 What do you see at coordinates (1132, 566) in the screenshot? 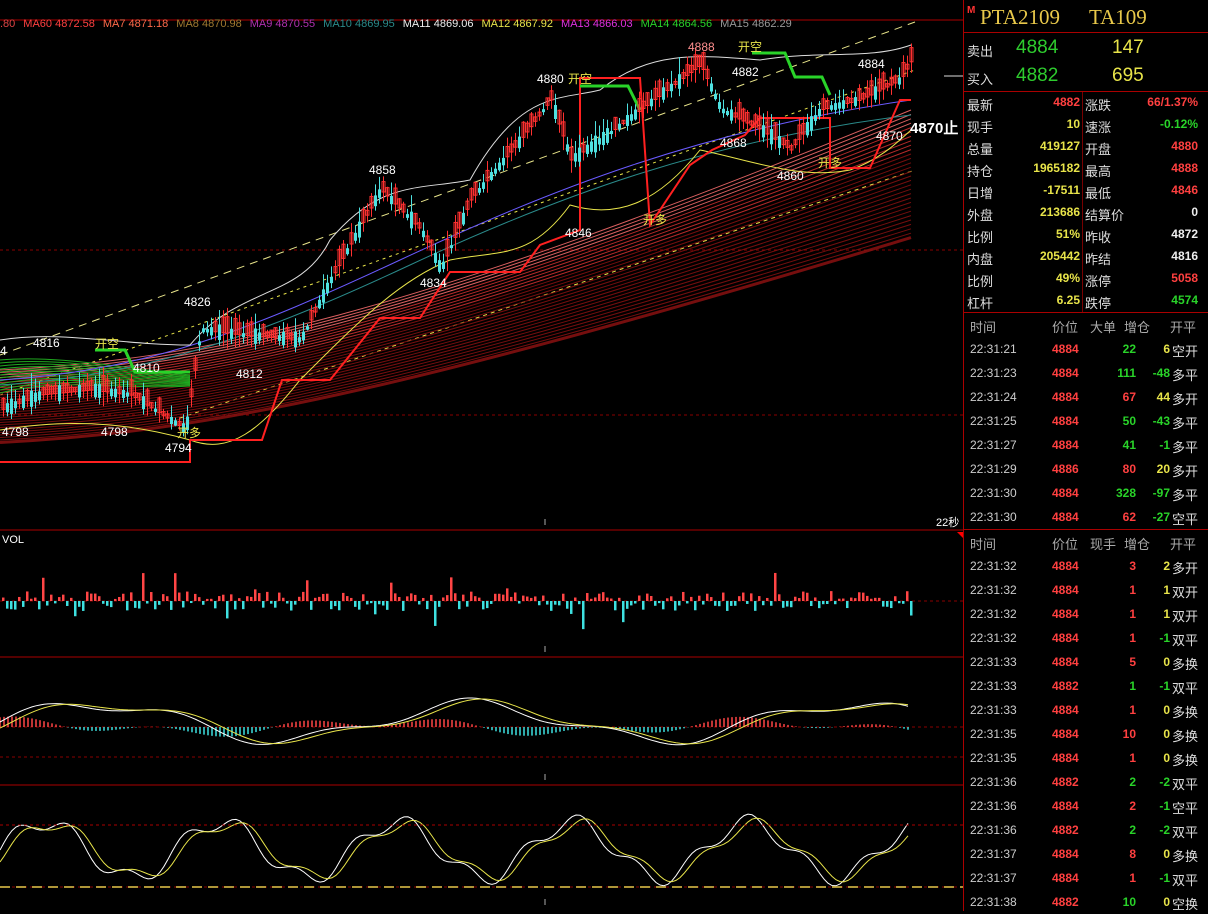
I see `tick-qty: 3` at bounding box center [1132, 566].